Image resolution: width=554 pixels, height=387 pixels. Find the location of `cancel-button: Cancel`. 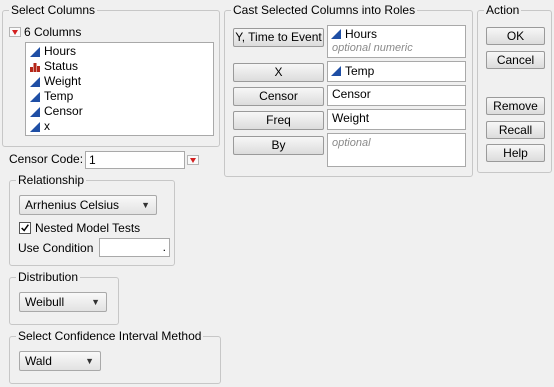

cancel-button: Cancel is located at coordinates (515, 60).